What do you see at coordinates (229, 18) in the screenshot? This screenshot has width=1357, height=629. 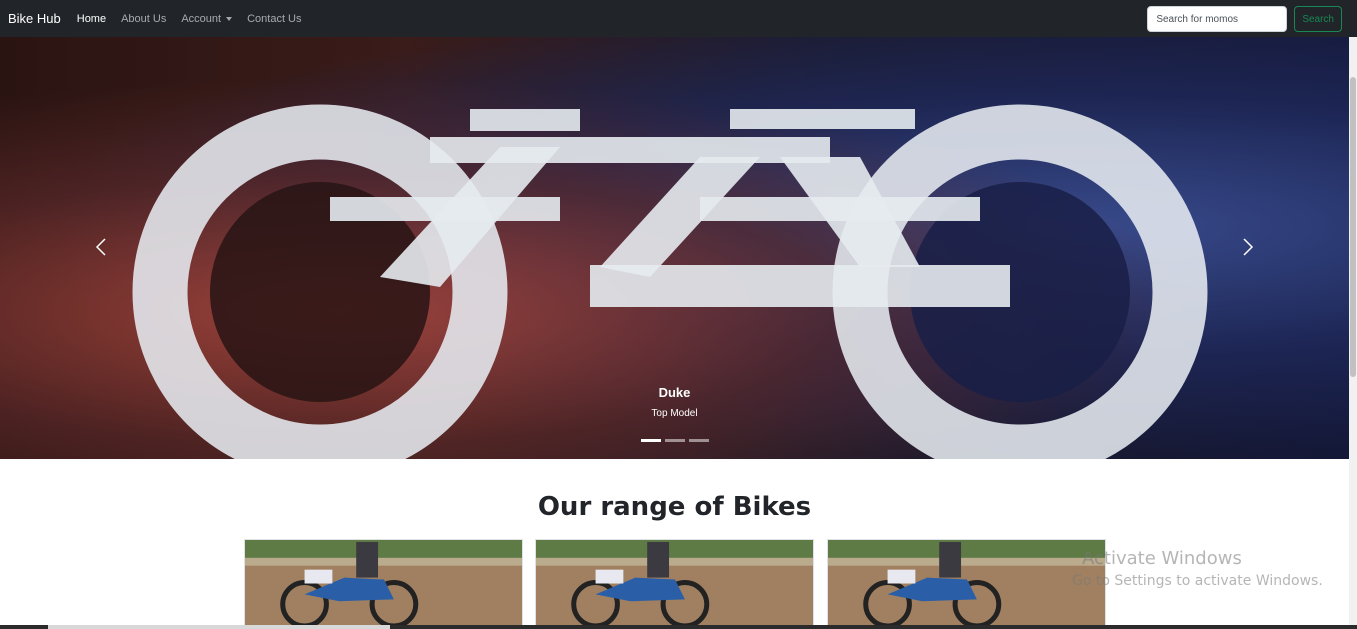 I see `caret-down-icon` at bounding box center [229, 18].